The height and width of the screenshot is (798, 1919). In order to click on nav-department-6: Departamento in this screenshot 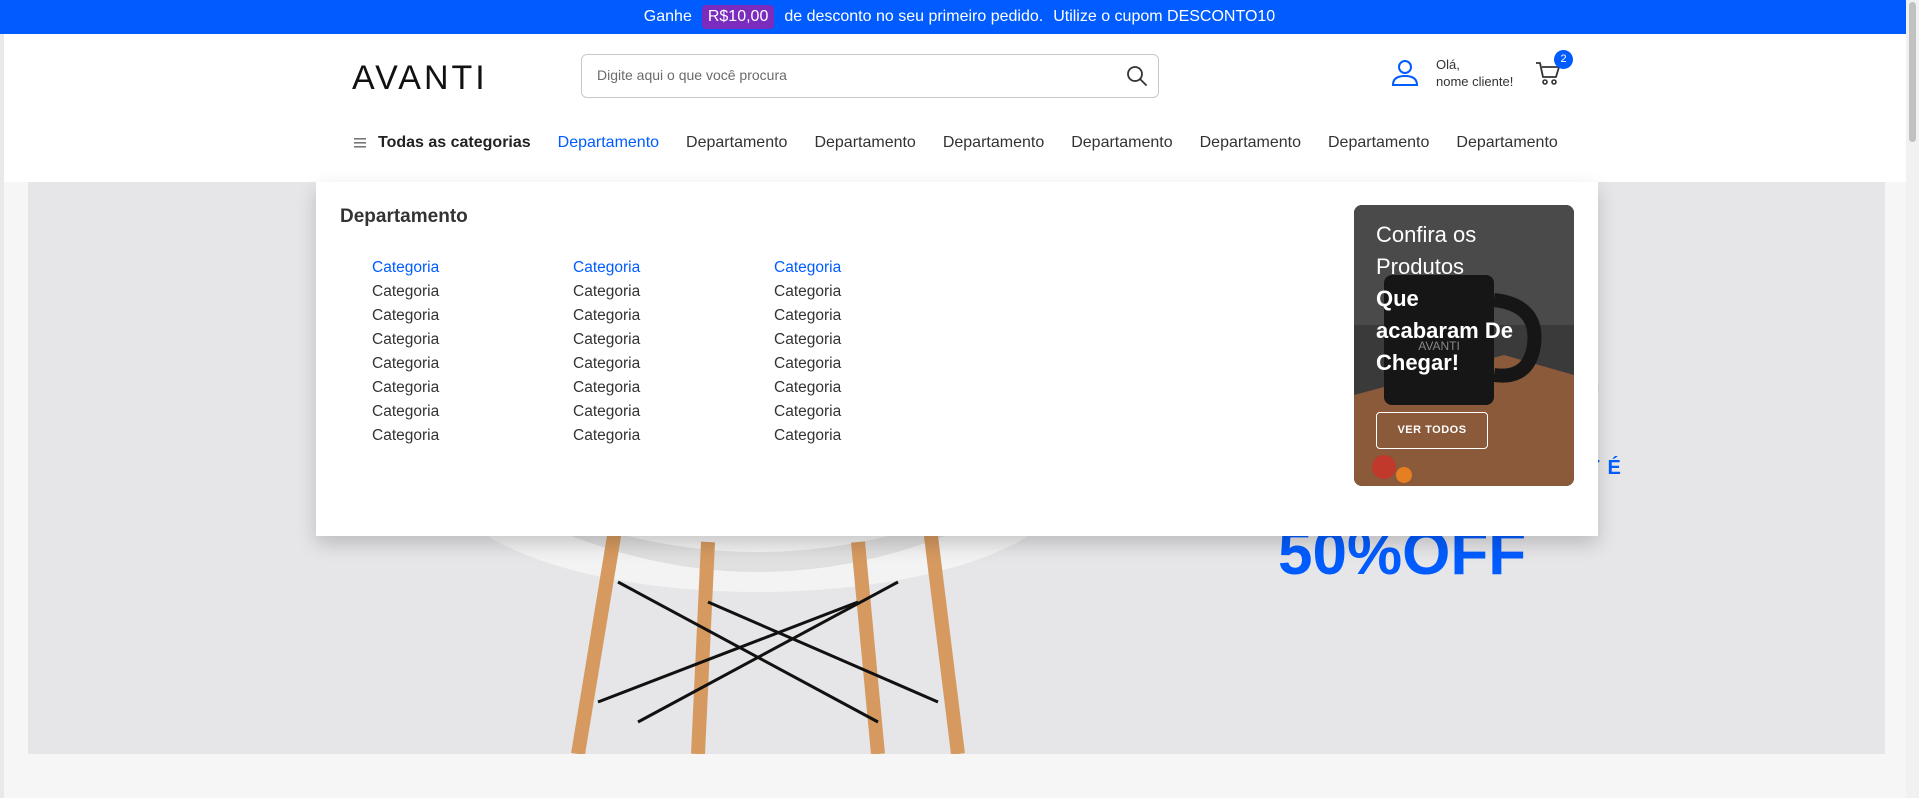, I will do `click(1250, 143)`.